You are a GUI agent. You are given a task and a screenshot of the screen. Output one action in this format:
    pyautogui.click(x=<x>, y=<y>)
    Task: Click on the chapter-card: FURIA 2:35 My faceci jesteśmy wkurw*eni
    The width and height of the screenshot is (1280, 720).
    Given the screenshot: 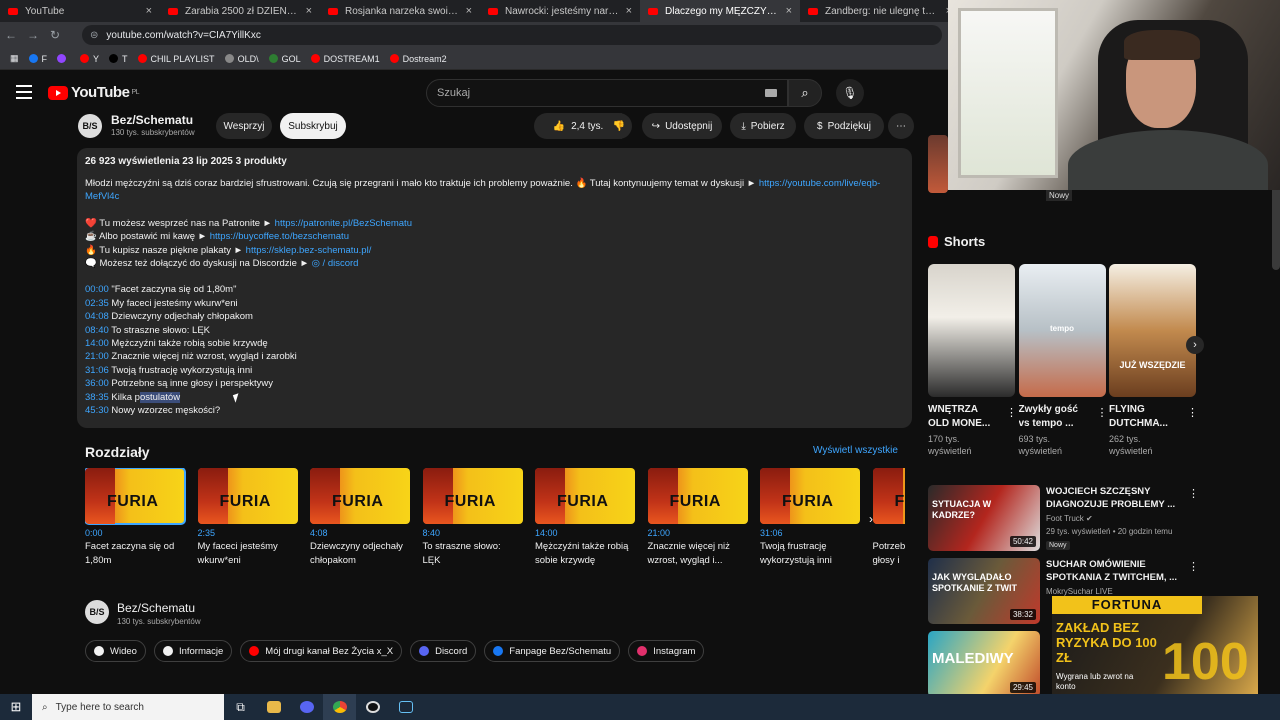 What is the action you would take?
    pyautogui.click(x=248, y=517)
    